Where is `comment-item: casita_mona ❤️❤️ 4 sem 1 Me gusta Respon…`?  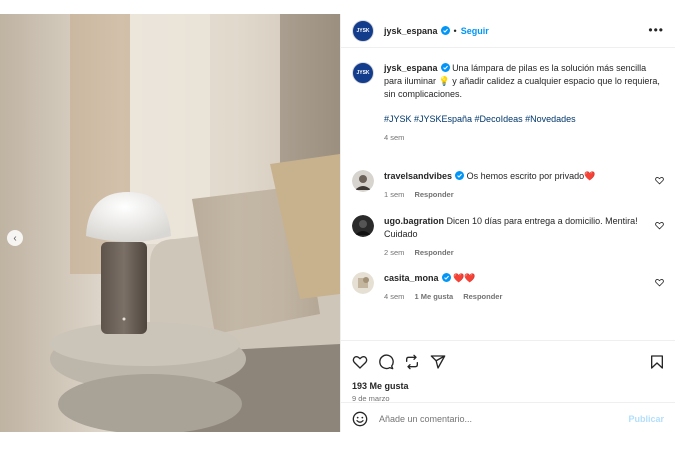 comment-item: casita_mona ❤️❤️ 4 sem 1 Me gusta Respon… is located at coordinates (507, 286).